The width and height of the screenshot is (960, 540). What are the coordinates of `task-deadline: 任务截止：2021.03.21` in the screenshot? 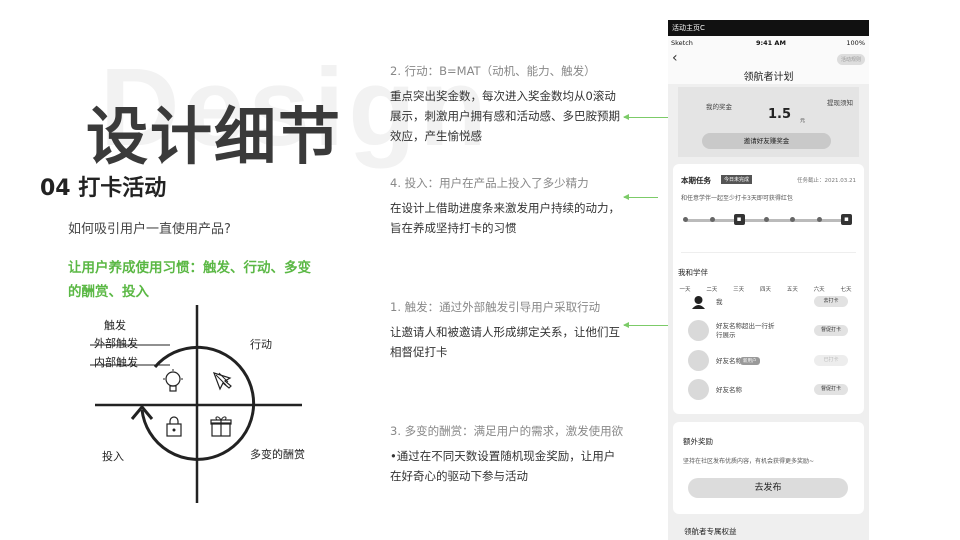 It's located at (826, 181).